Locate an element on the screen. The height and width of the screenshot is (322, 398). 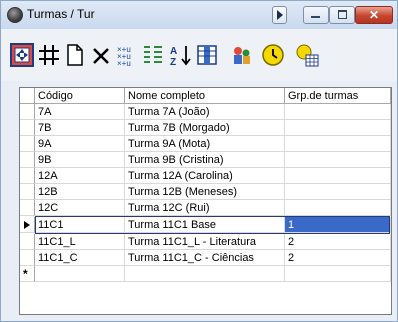
grid-icon is located at coordinates (49, 55).